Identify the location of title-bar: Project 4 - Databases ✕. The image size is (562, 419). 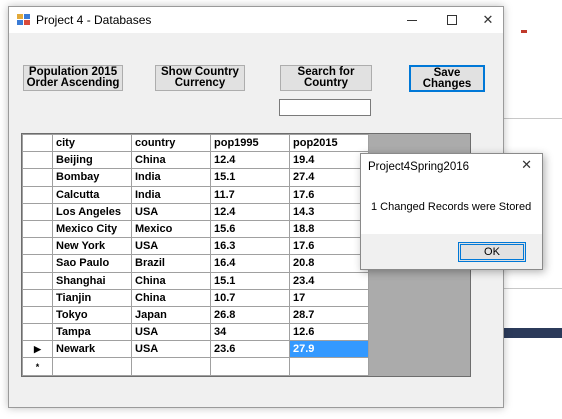
(256, 20).